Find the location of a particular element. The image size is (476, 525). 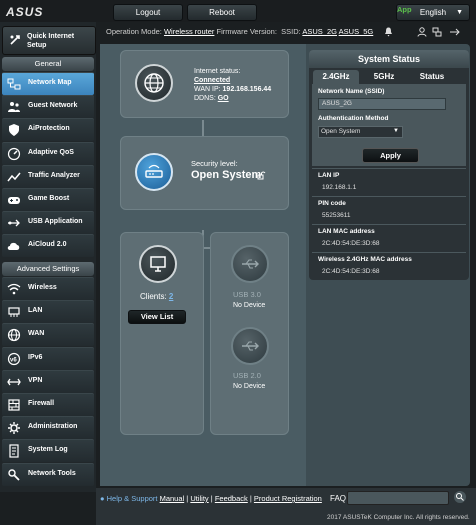

sidebar-item-aiprotection: AiProtection is located at coordinates (48, 130).